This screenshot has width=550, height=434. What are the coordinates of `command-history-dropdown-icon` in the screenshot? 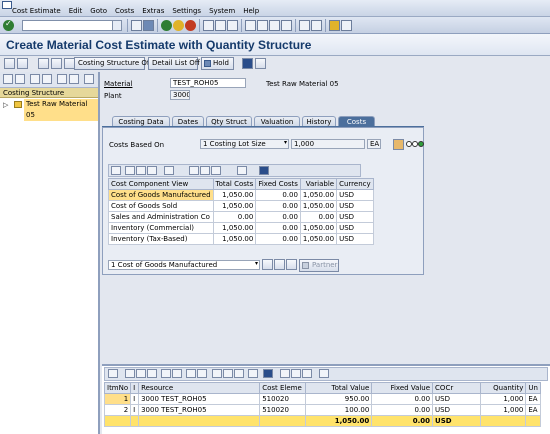 It's located at (116, 25).